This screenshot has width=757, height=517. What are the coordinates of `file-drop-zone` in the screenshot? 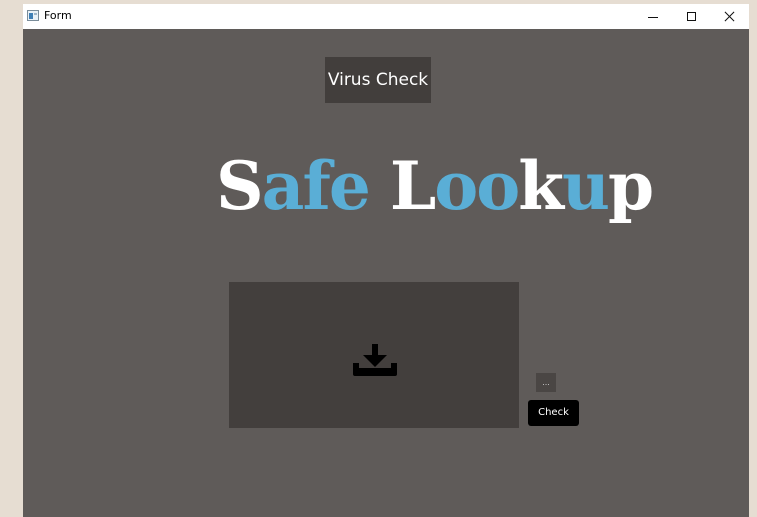 It's located at (374, 355).